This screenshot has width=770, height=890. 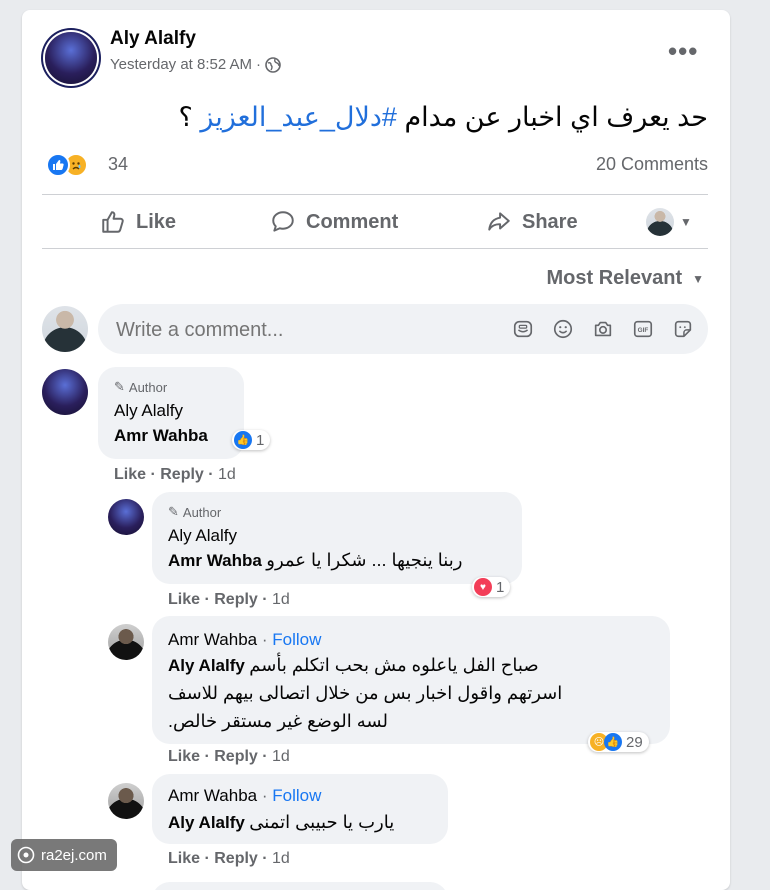 I want to click on comment1-reply-link: Reply, so click(x=182, y=474).